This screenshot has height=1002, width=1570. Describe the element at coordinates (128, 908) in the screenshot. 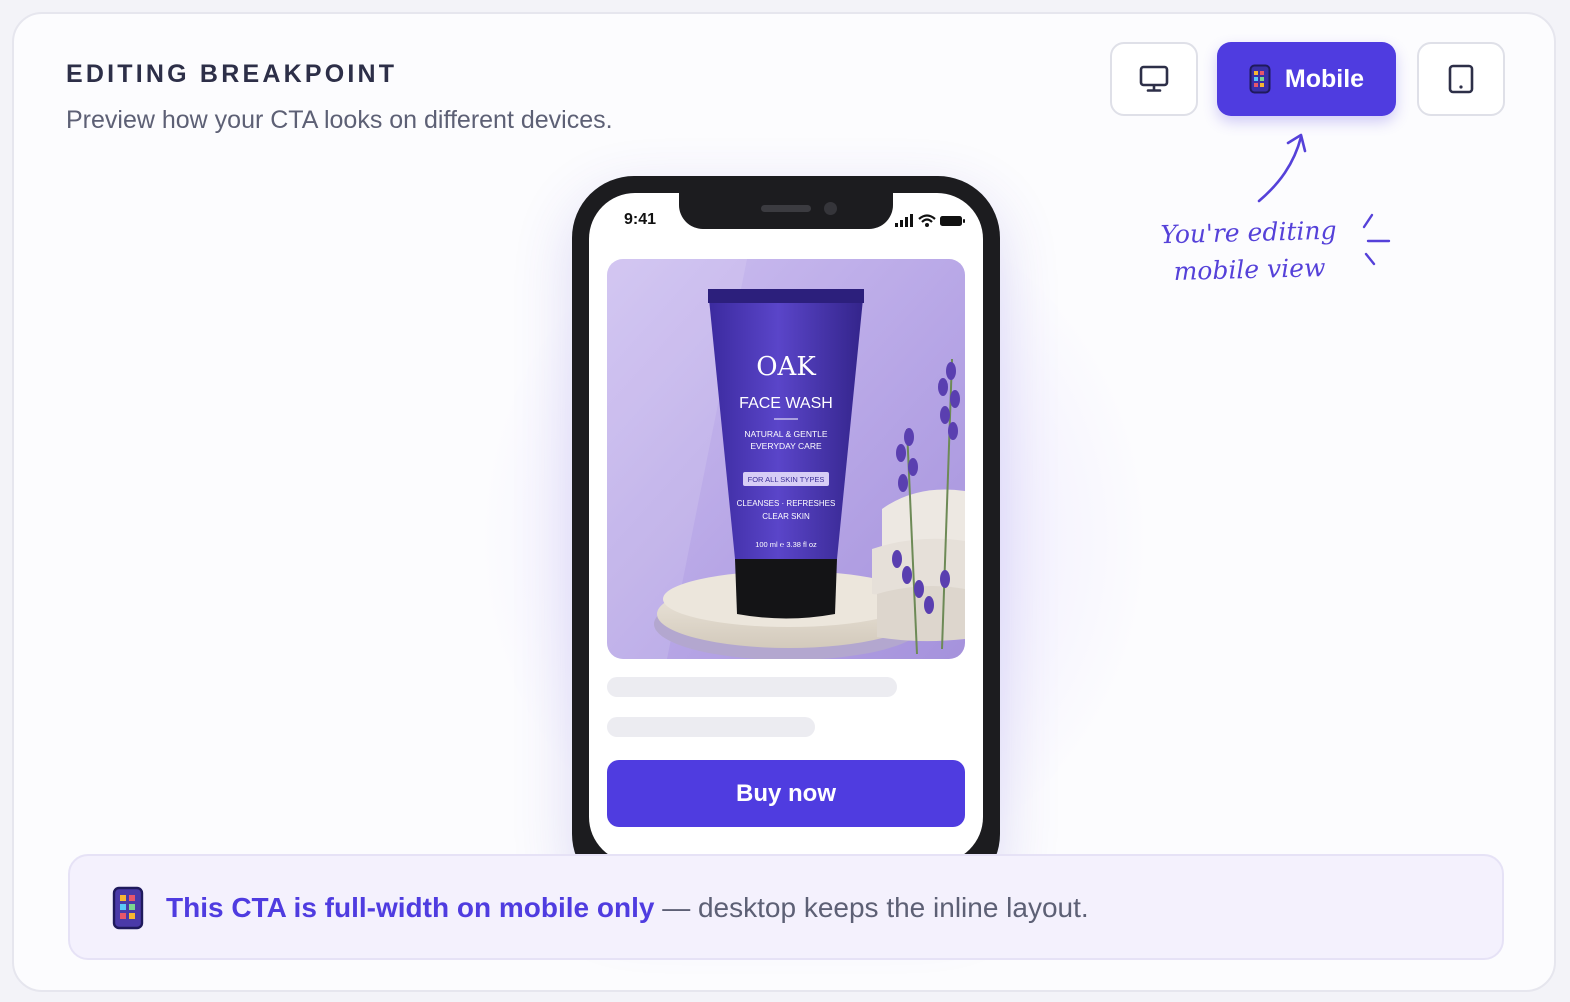

I see `mobile-phone-icon` at that location.